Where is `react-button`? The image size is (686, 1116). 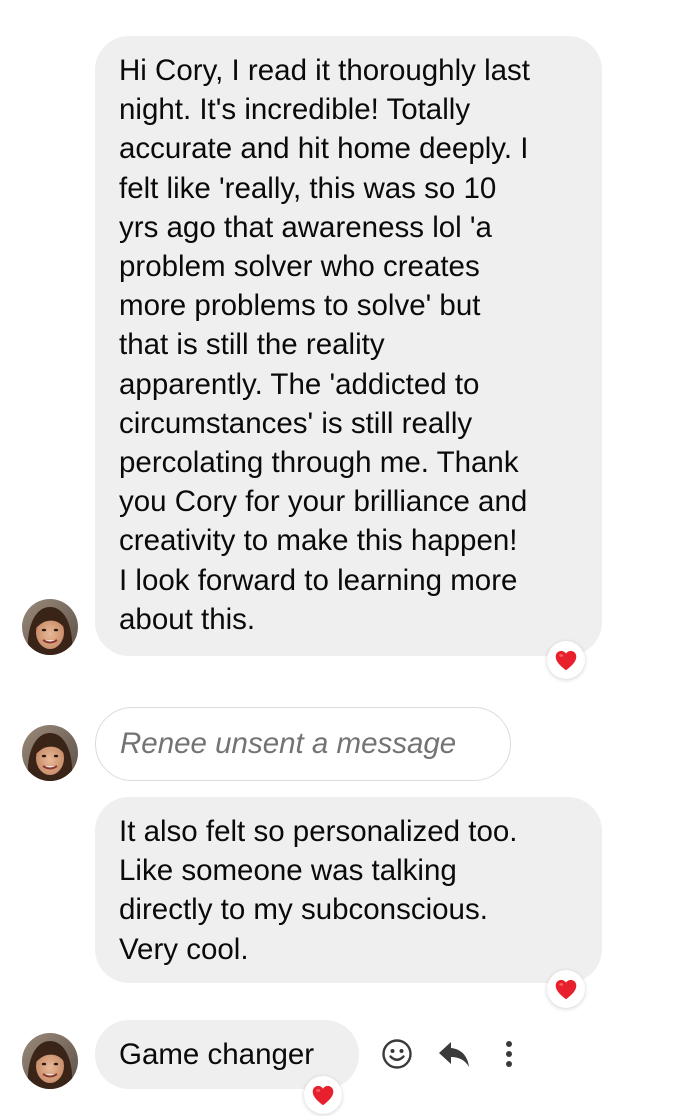
react-button is located at coordinates (397, 1054).